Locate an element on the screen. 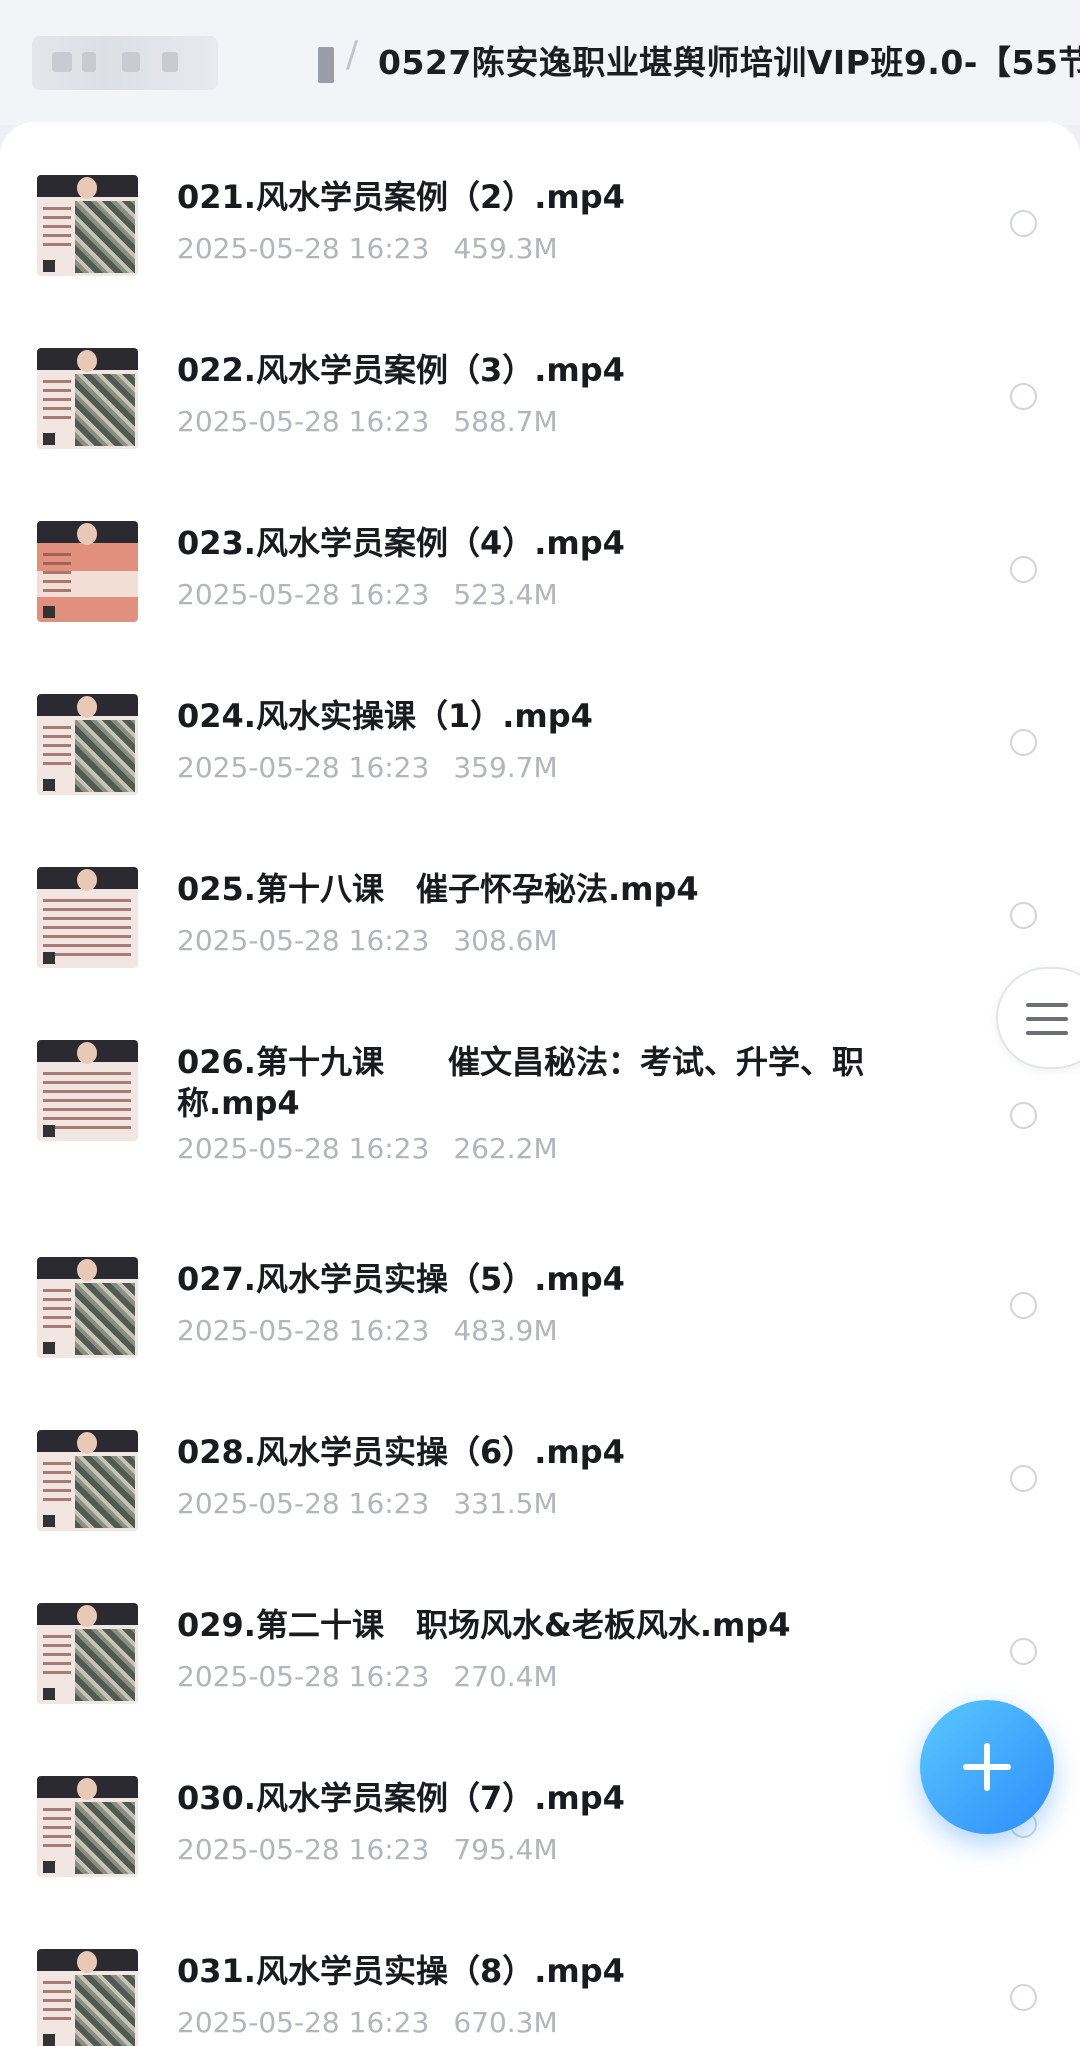 The image size is (1080, 2046). header: / 0527陈安逸职业堪舆师培训VIP班9.0-【55节 is located at coordinates (540, 62).